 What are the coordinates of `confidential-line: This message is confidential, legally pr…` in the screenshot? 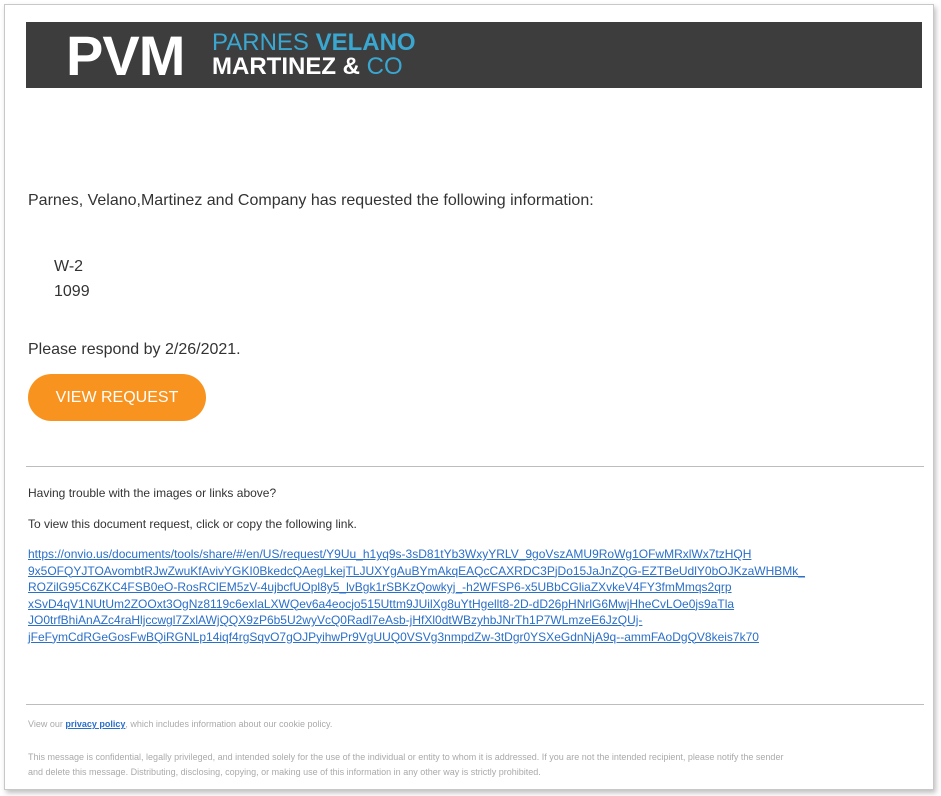 It's located at (406, 757).